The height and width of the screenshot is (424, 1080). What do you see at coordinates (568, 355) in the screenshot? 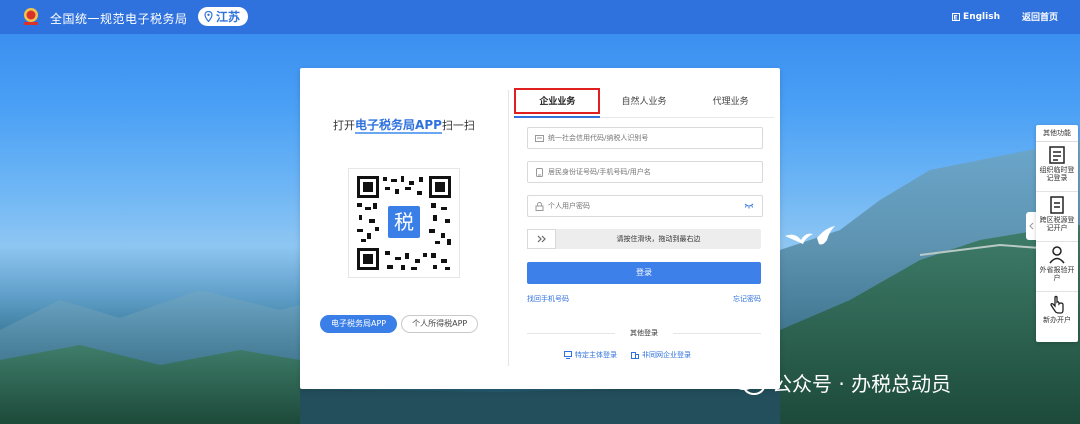
I see `monitor-icon` at bounding box center [568, 355].